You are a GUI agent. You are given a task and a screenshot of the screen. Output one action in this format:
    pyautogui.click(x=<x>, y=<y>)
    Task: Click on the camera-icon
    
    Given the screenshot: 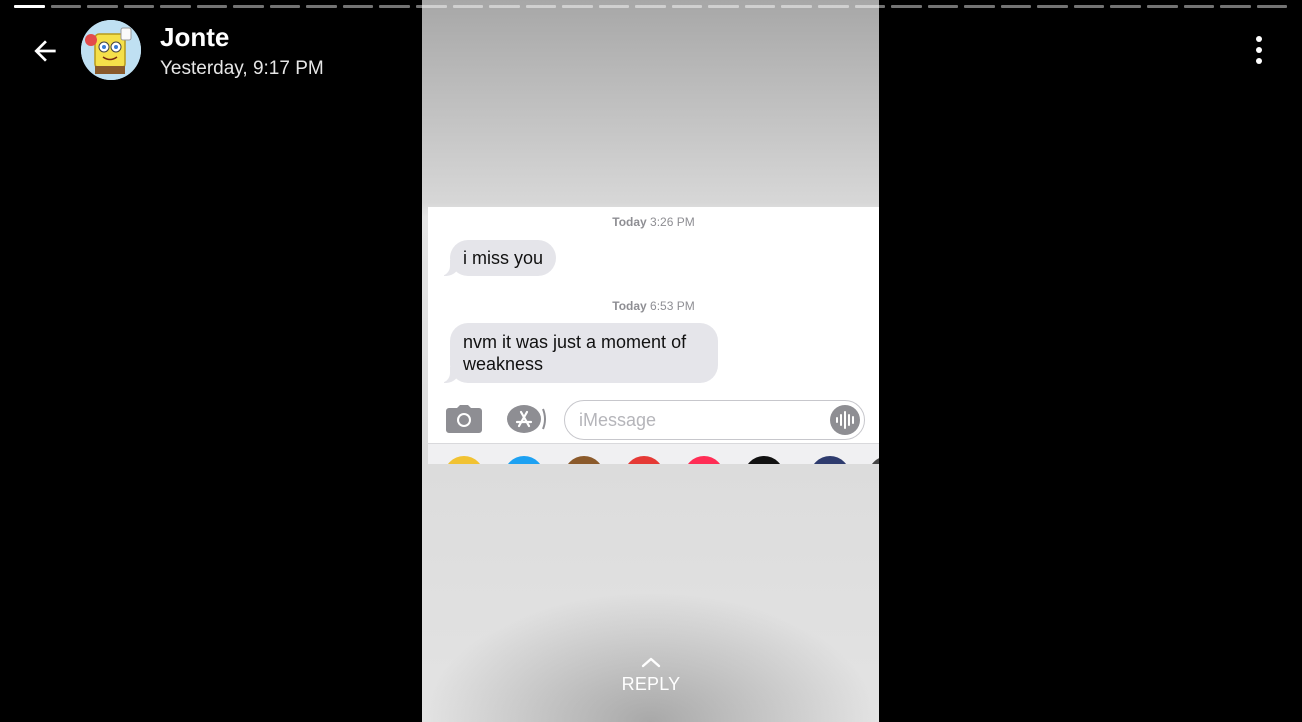 What is the action you would take?
    pyautogui.click(x=464, y=419)
    